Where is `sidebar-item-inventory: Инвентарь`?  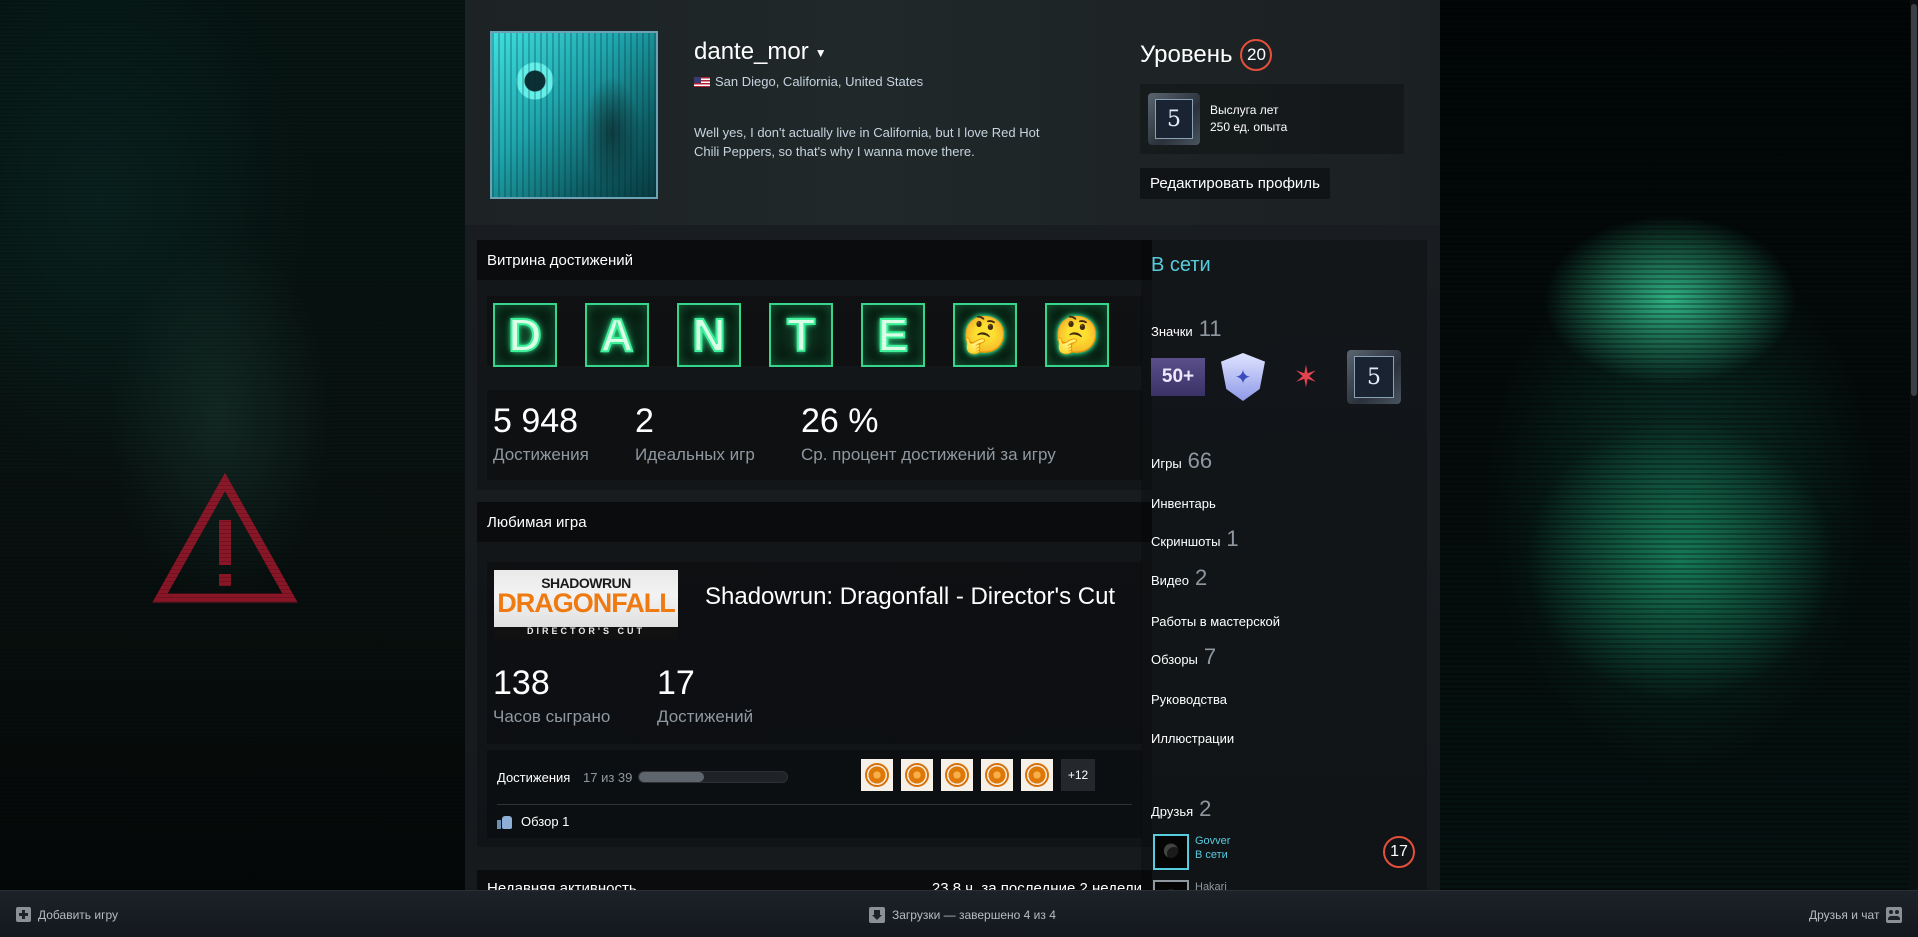 sidebar-item-inventory: Инвентарь is located at coordinates (1183, 503).